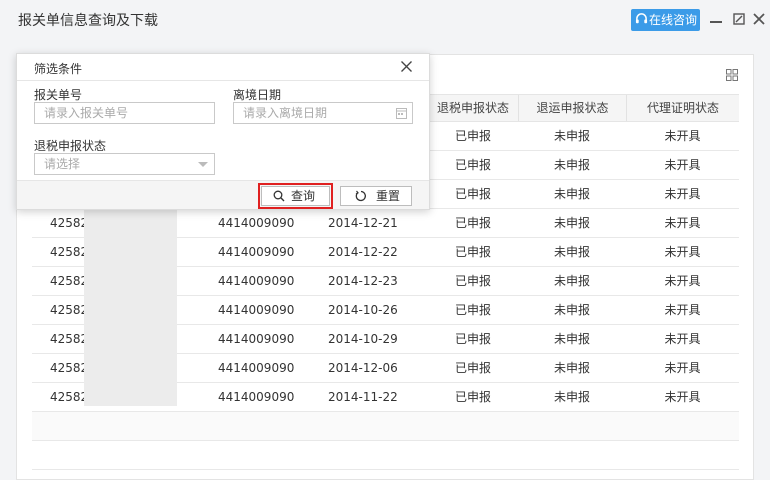 The height and width of the screenshot is (480, 770). Describe the element at coordinates (363, 223) in the screenshot. I see `cell-exit-date: 2014-12-21` at that location.